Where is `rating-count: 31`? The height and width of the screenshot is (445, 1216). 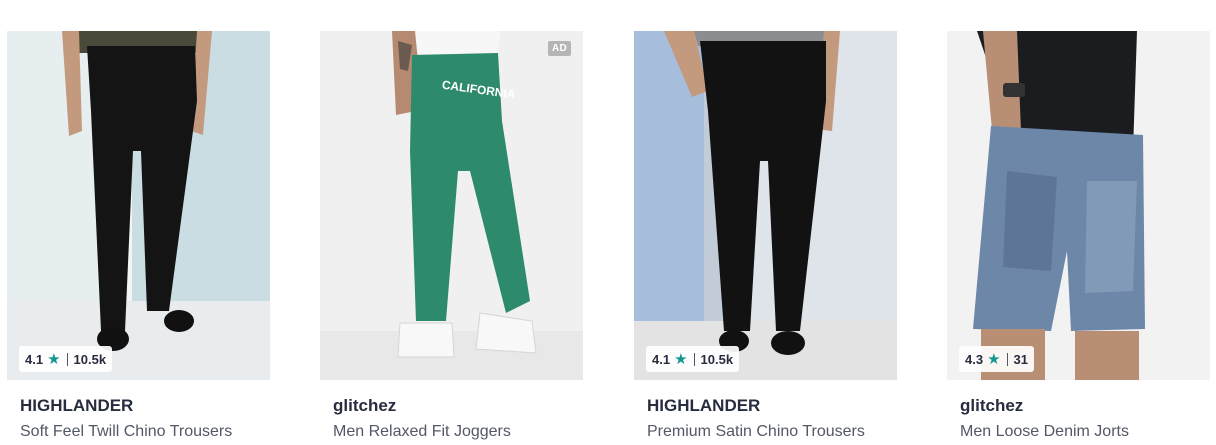
rating-count: 31 is located at coordinates (1020, 359).